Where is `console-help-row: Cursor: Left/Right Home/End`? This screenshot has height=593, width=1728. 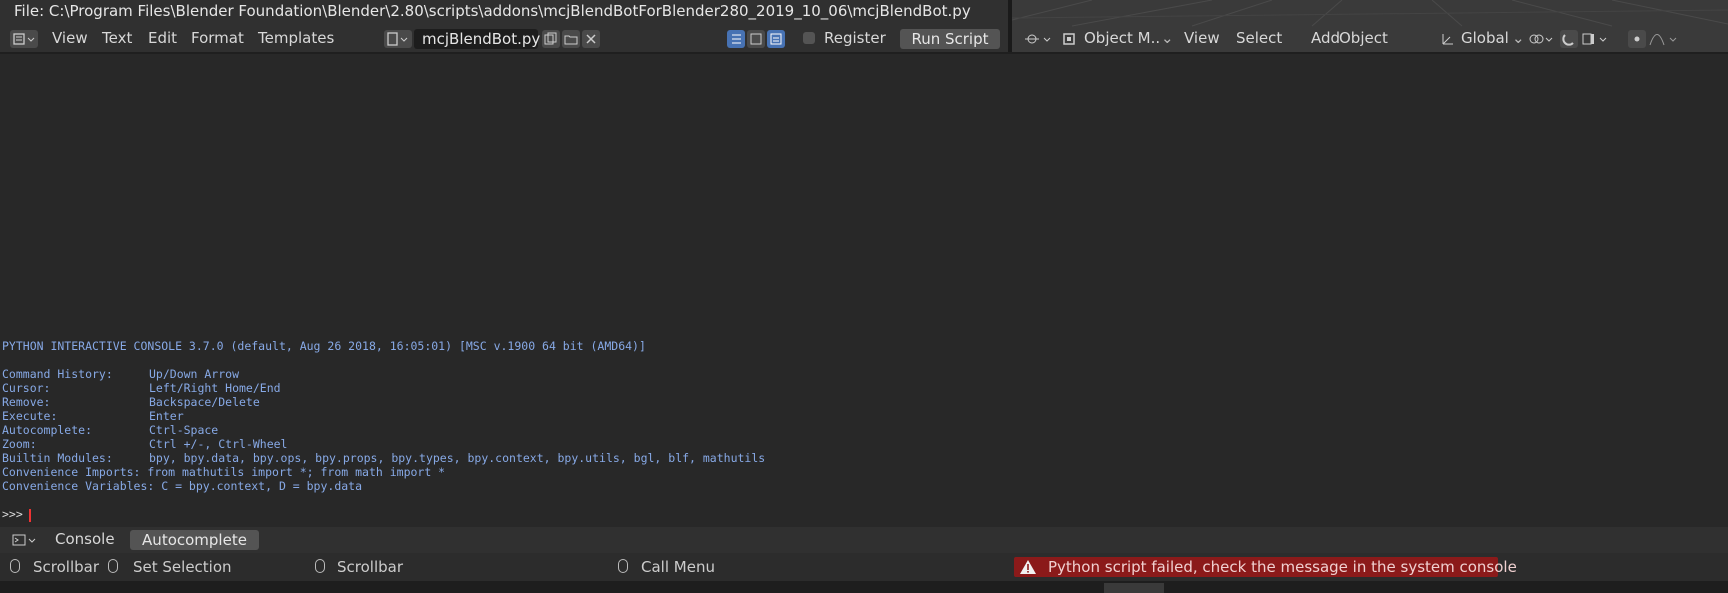 console-help-row: Cursor: Left/Right Home/End is located at coordinates (141, 388).